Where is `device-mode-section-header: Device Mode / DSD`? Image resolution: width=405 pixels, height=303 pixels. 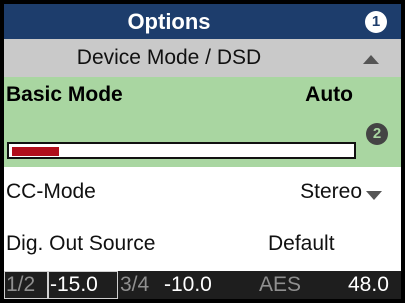
device-mode-section-header: Device Mode / DSD is located at coordinates (202, 58).